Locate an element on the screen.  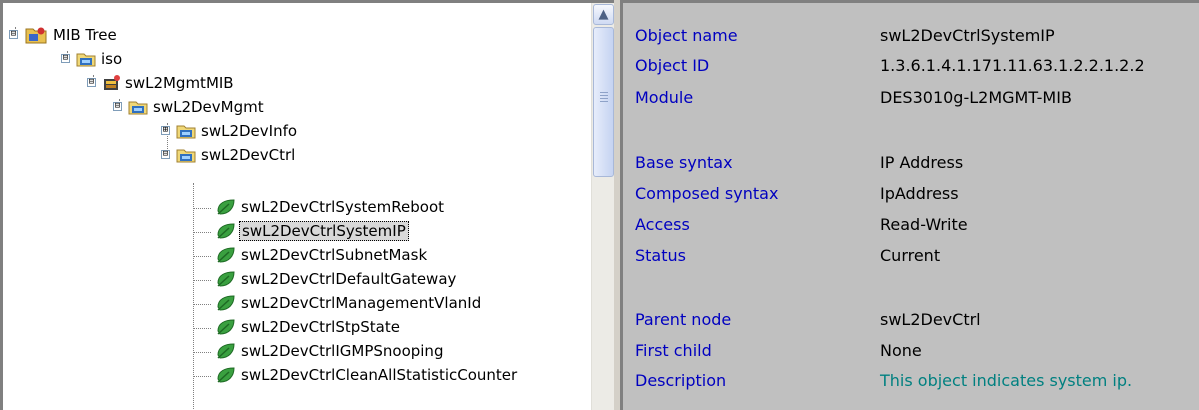
module-node-icon is located at coordinates (112, 82).